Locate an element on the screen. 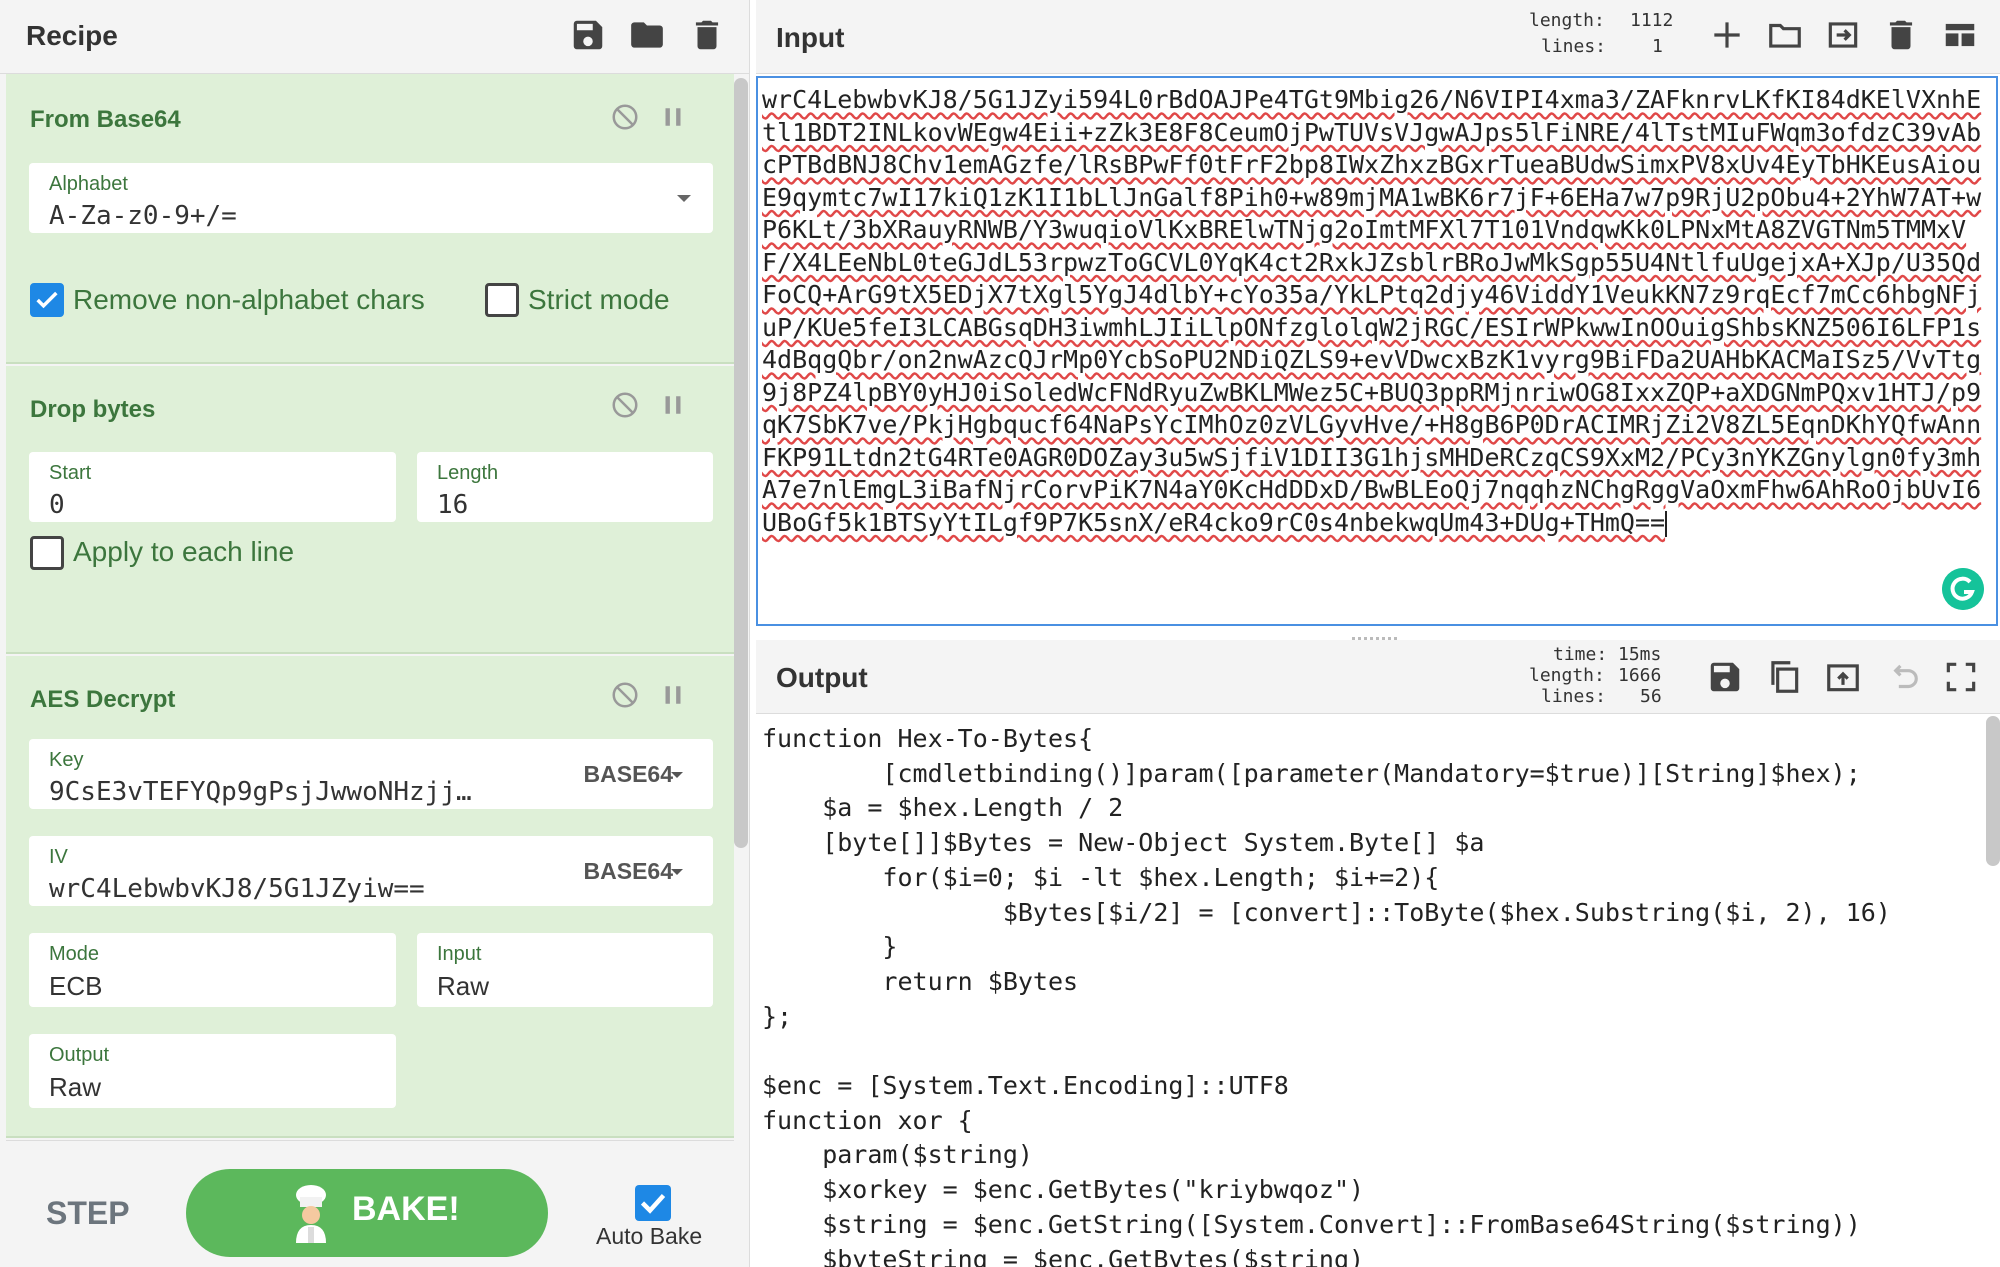 The image size is (2000, 1267). text-caret is located at coordinates (1666, 523).